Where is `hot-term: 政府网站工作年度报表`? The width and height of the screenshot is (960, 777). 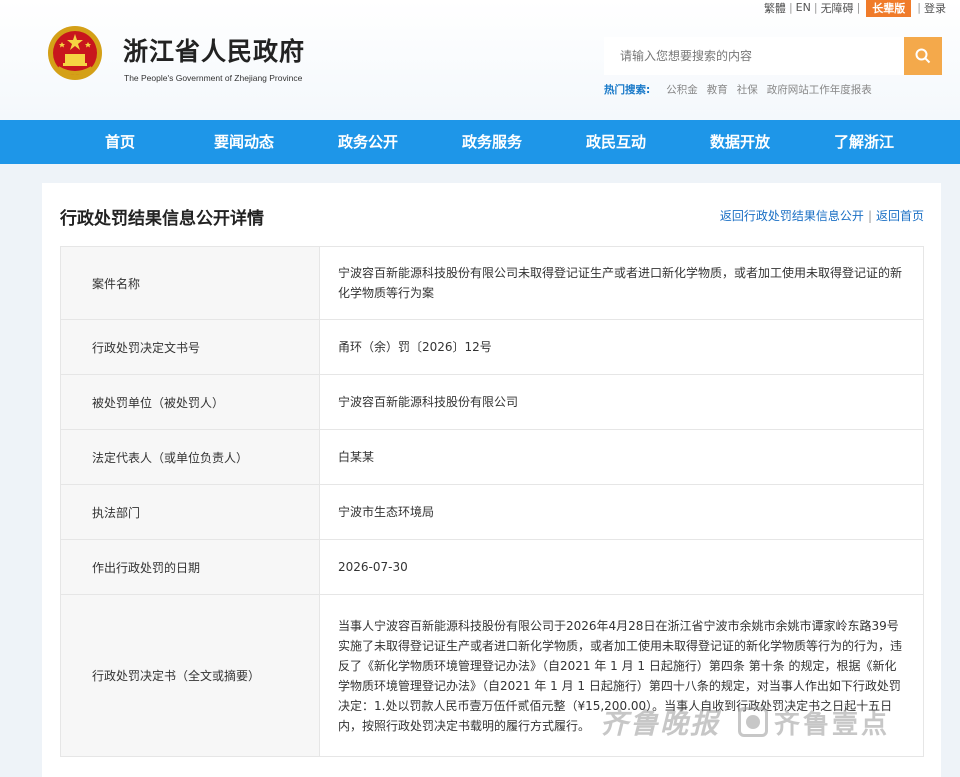 hot-term: 政府网站工作年度报表 is located at coordinates (819, 89).